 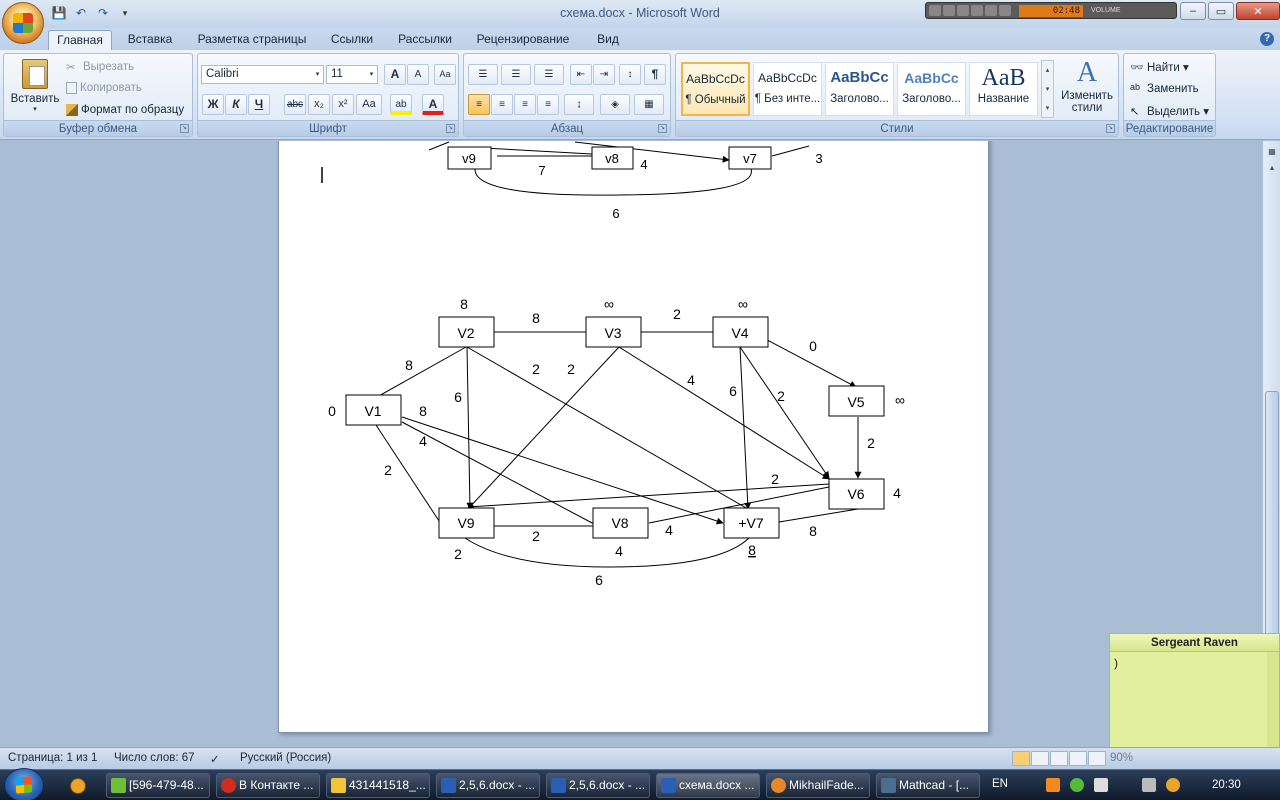 I want to click on bullets-icon: ☰, so click(x=483, y=74).